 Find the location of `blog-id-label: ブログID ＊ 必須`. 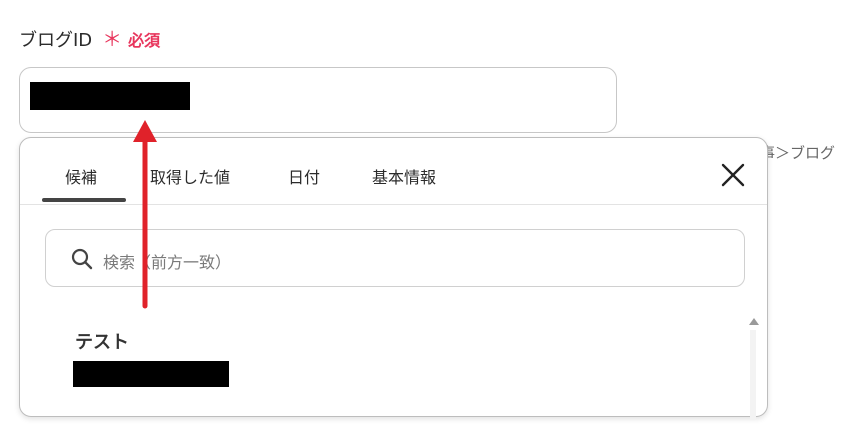

blog-id-label: ブログID ＊ 必須 is located at coordinates (89, 39).